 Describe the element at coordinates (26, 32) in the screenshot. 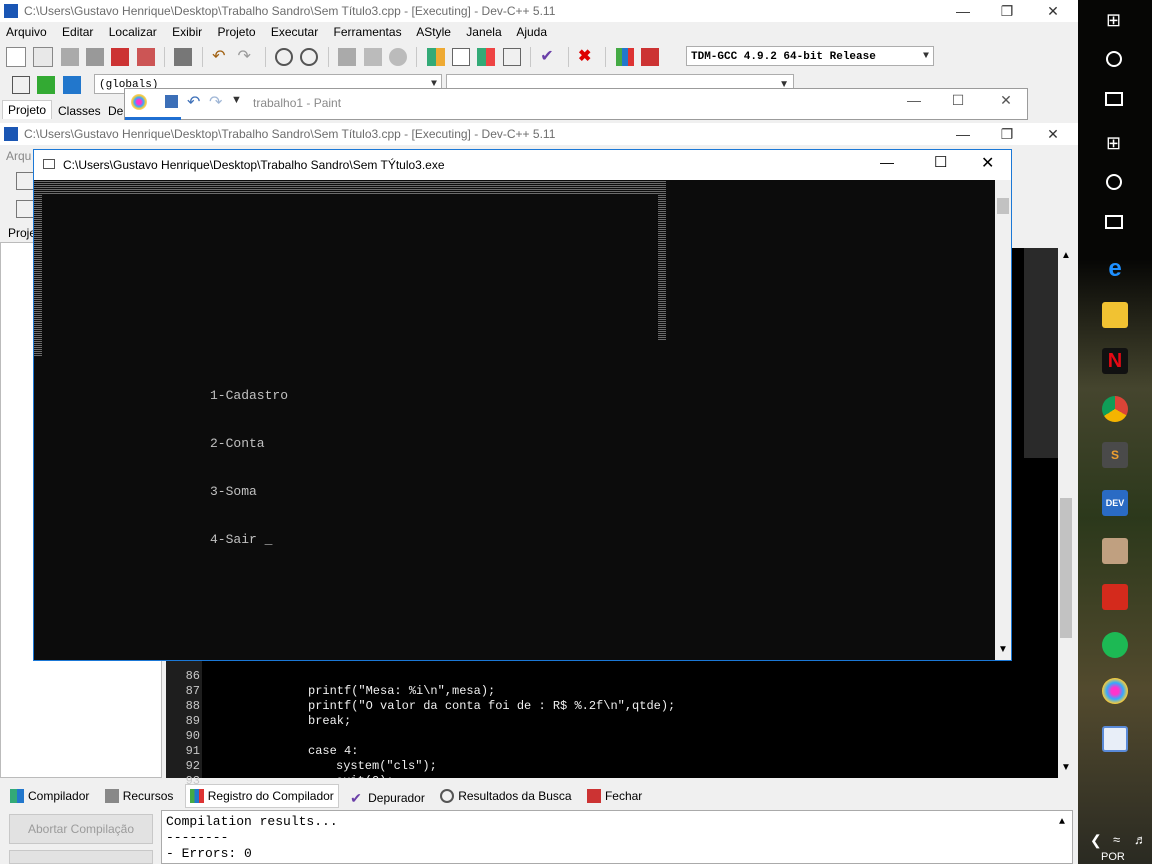

I see `menu-arquivo: Arquivo` at that location.